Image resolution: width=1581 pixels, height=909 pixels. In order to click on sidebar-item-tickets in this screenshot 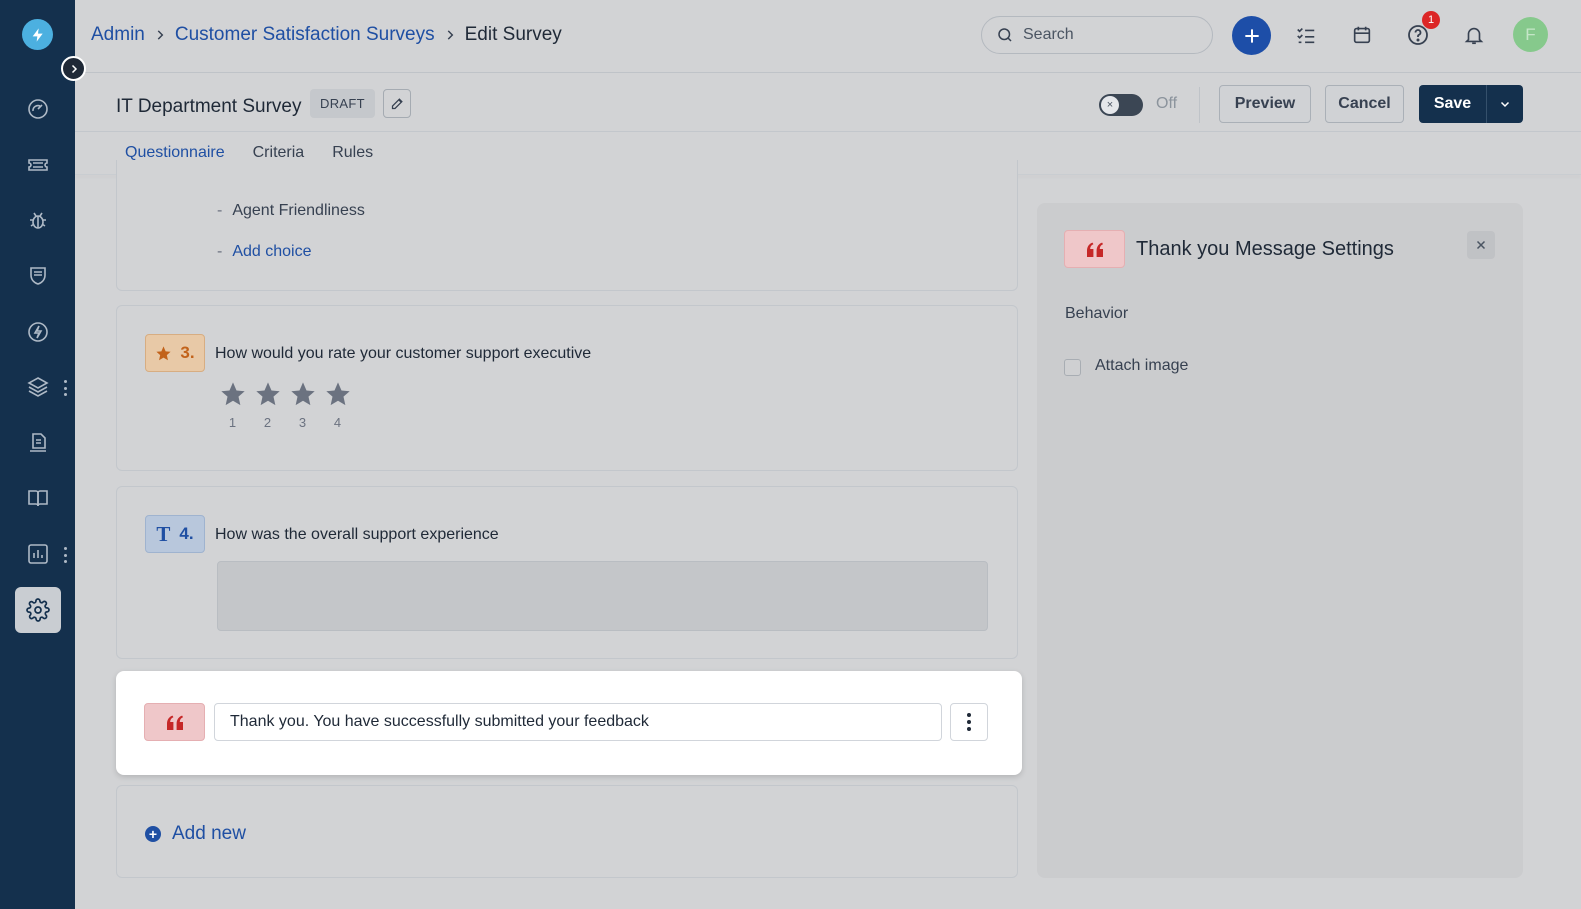, I will do `click(38, 165)`.